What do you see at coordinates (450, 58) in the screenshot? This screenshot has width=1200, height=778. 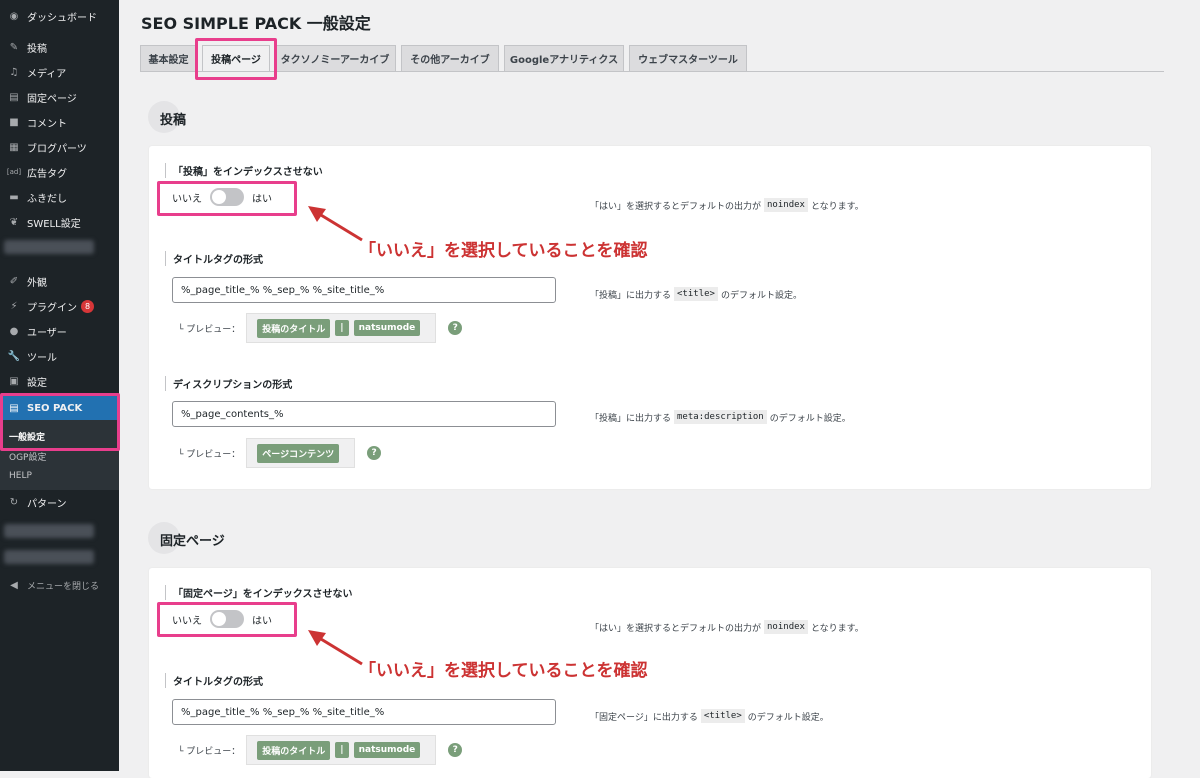 I see `tab-other-archive: その他アーカイブ` at bounding box center [450, 58].